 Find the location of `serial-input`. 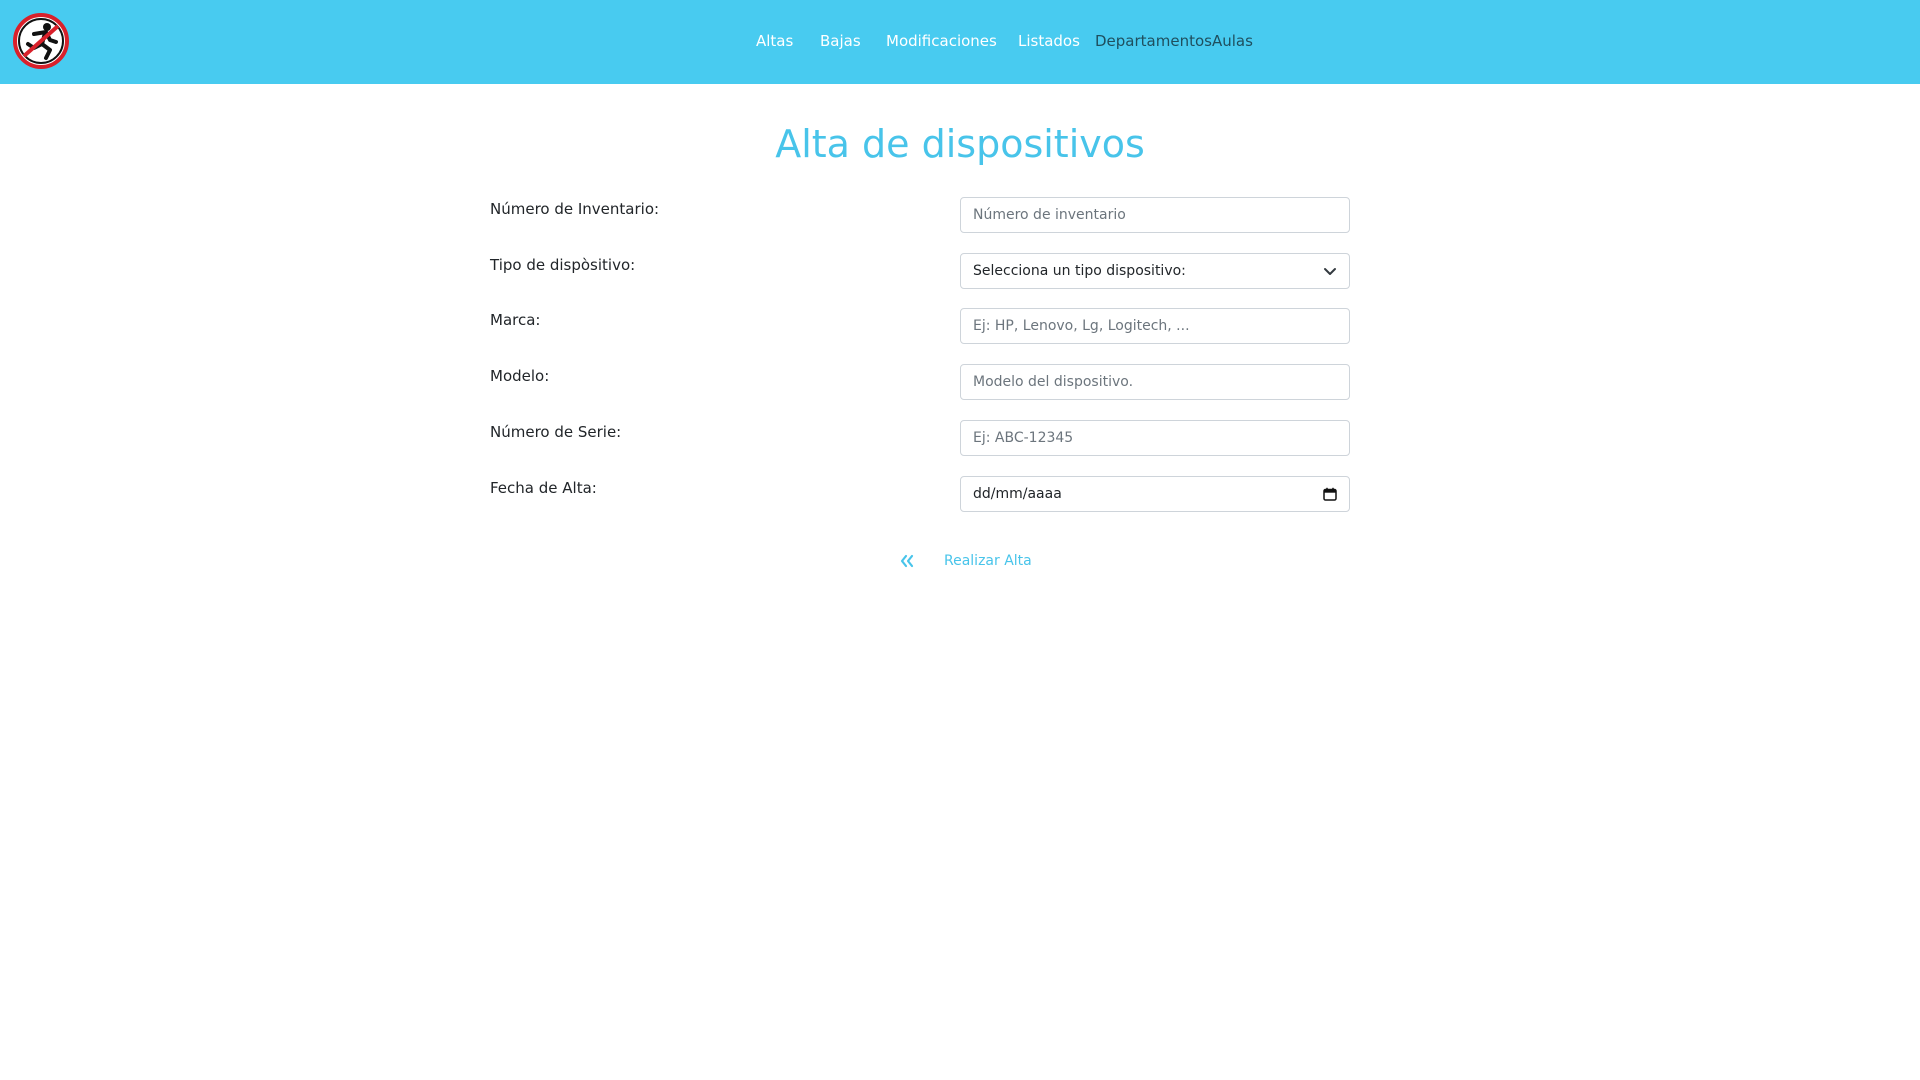

serial-input is located at coordinates (1155, 438).